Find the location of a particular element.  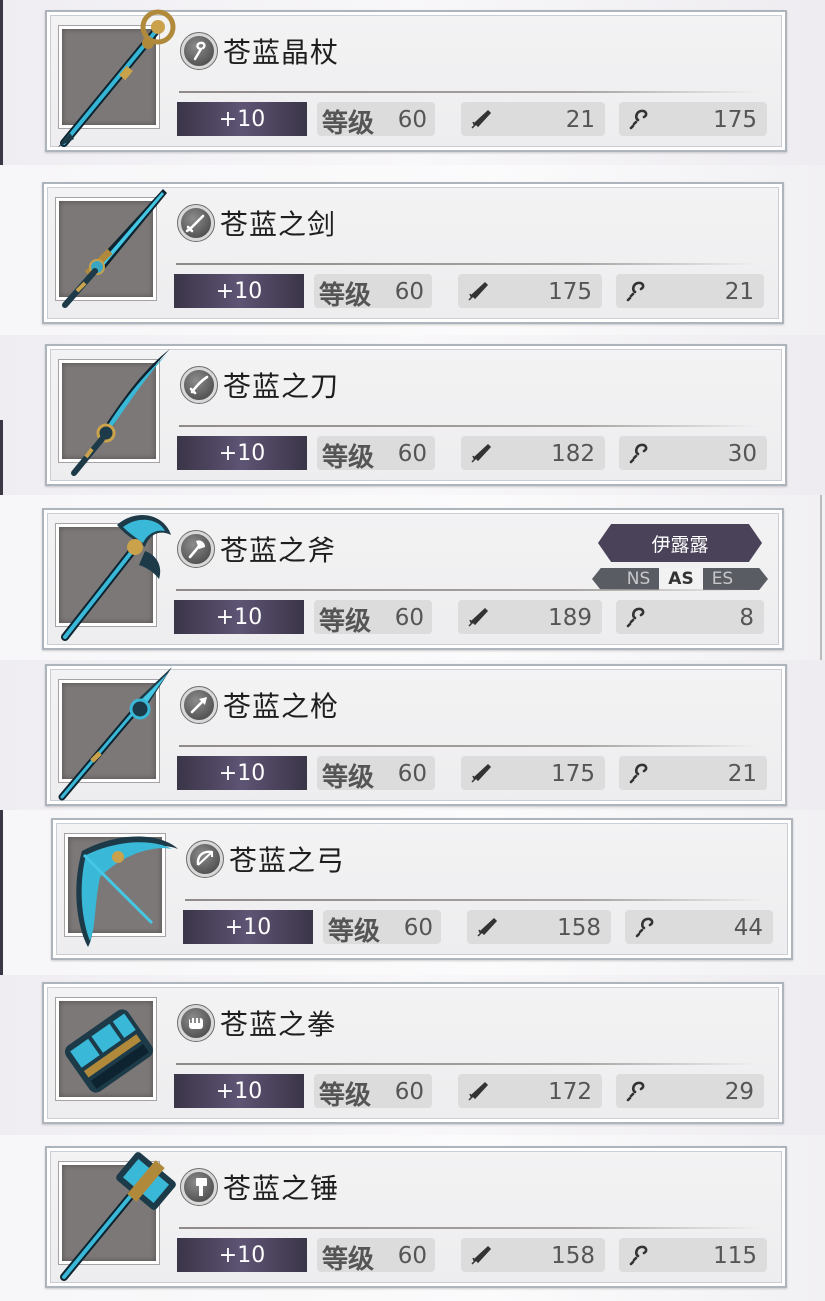

hammer-icon is located at coordinates (199, 1187).